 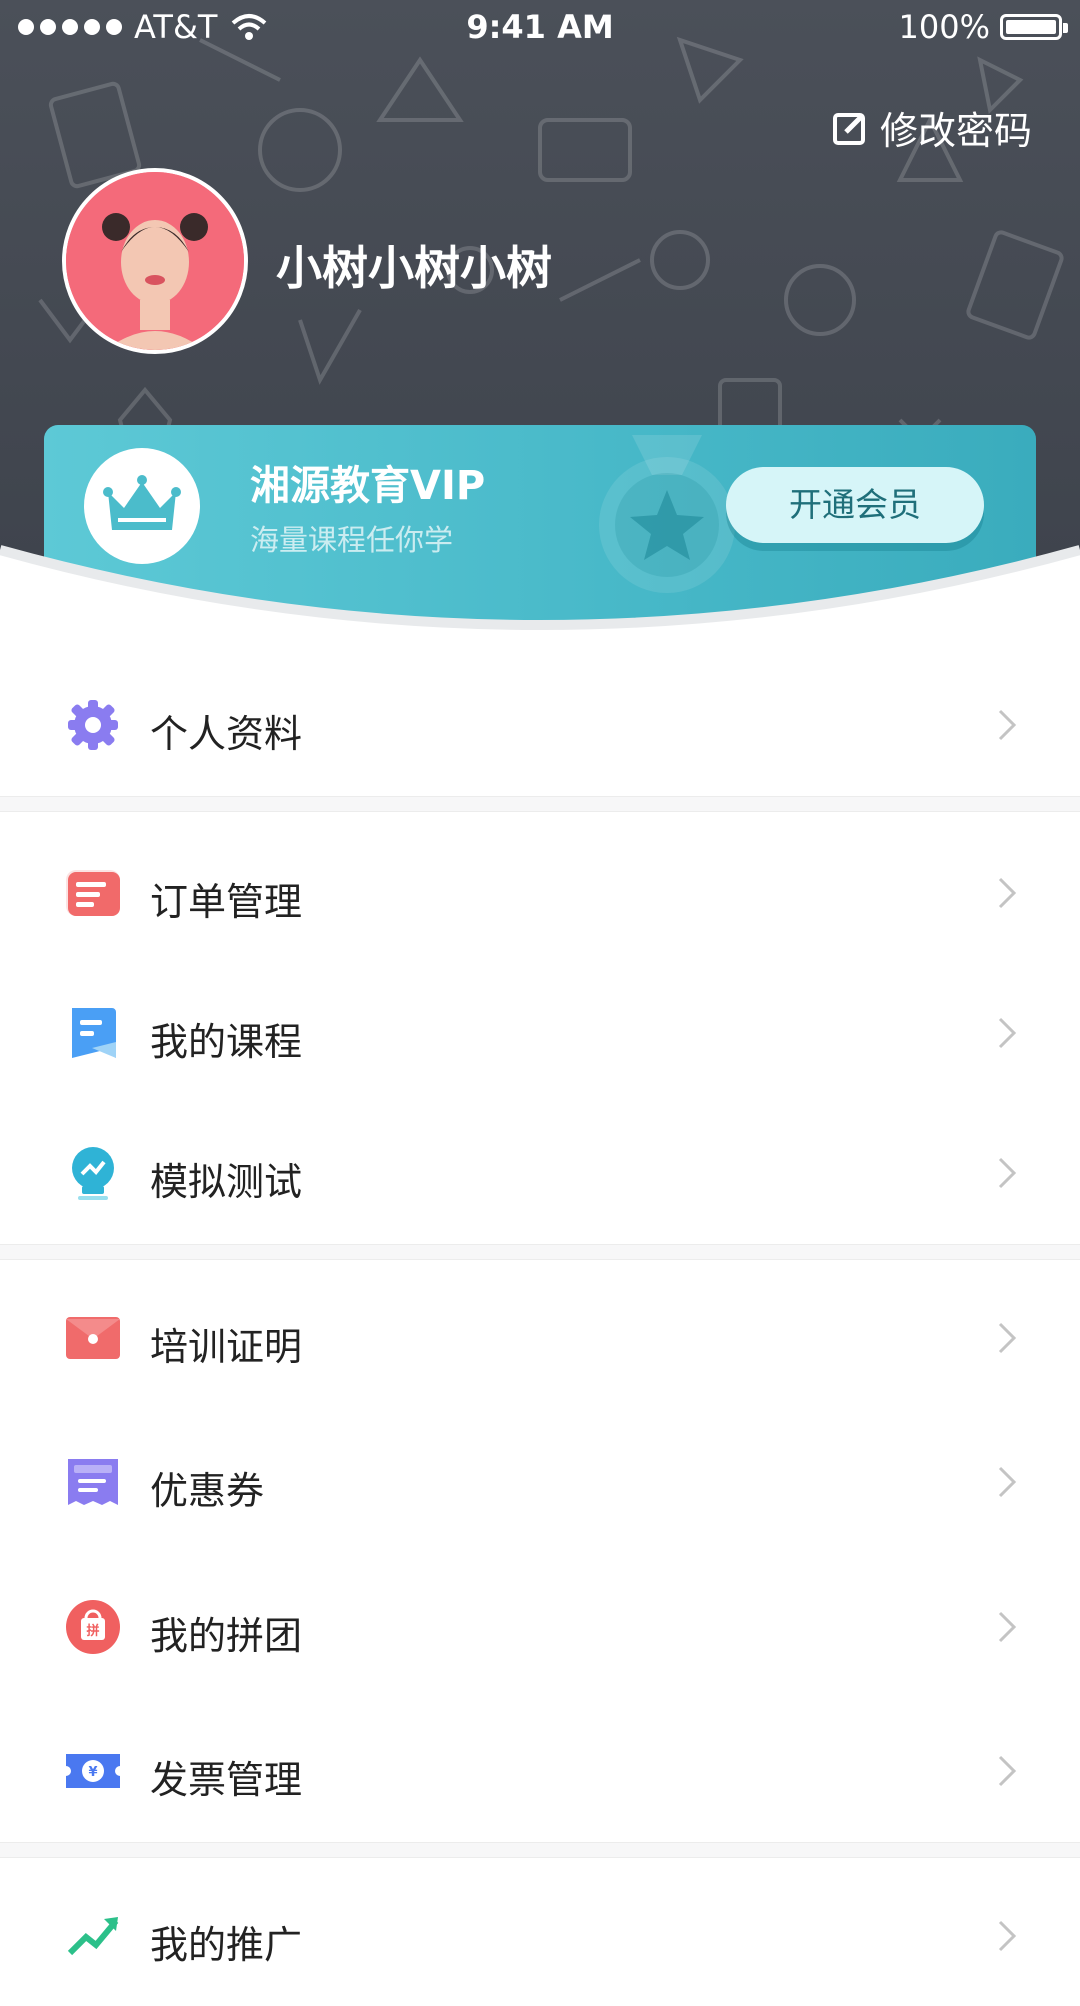 I want to click on invoice-icon: ¥, so click(x=93, y=1771).